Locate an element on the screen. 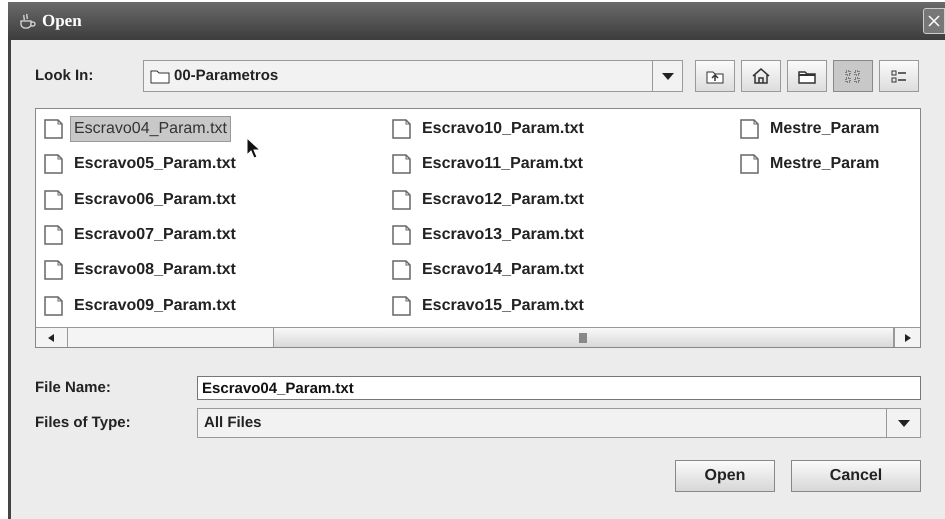 This screenshot has height=519, width=945. home-icon is located at coordinates (761, 76).